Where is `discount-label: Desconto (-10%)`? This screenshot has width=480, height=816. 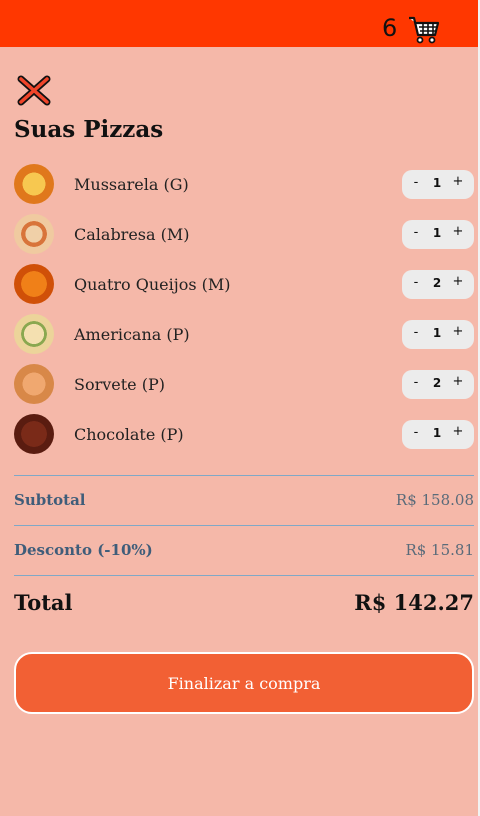
discount-label: Desconto (-10%) is located at coordinates (83, 550).